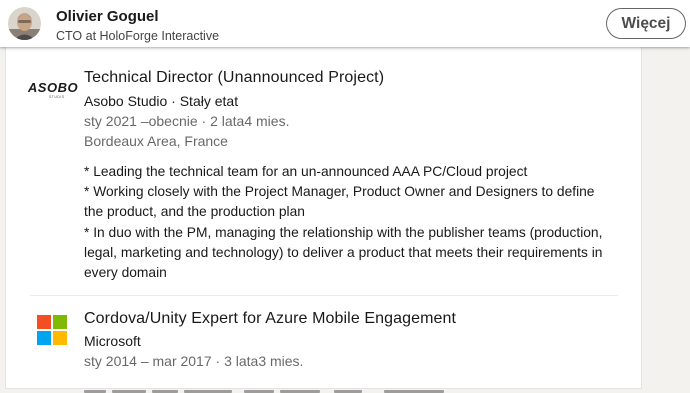 This screenshot has width=690, height=393. I want to click on experience-company: Asobo Studio · Stały etat, so click(161, 101).